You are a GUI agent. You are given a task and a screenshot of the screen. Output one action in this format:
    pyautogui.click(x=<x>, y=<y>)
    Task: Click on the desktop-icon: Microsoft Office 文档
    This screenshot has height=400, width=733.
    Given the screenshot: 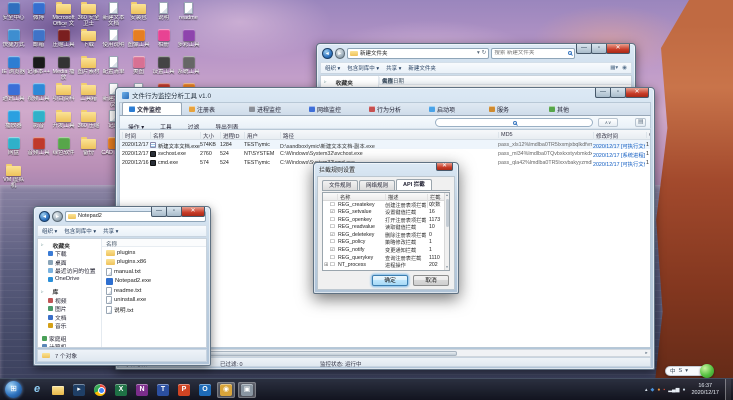 What is the action you would take?
    pyautogui.click(x=63, y=15)
    